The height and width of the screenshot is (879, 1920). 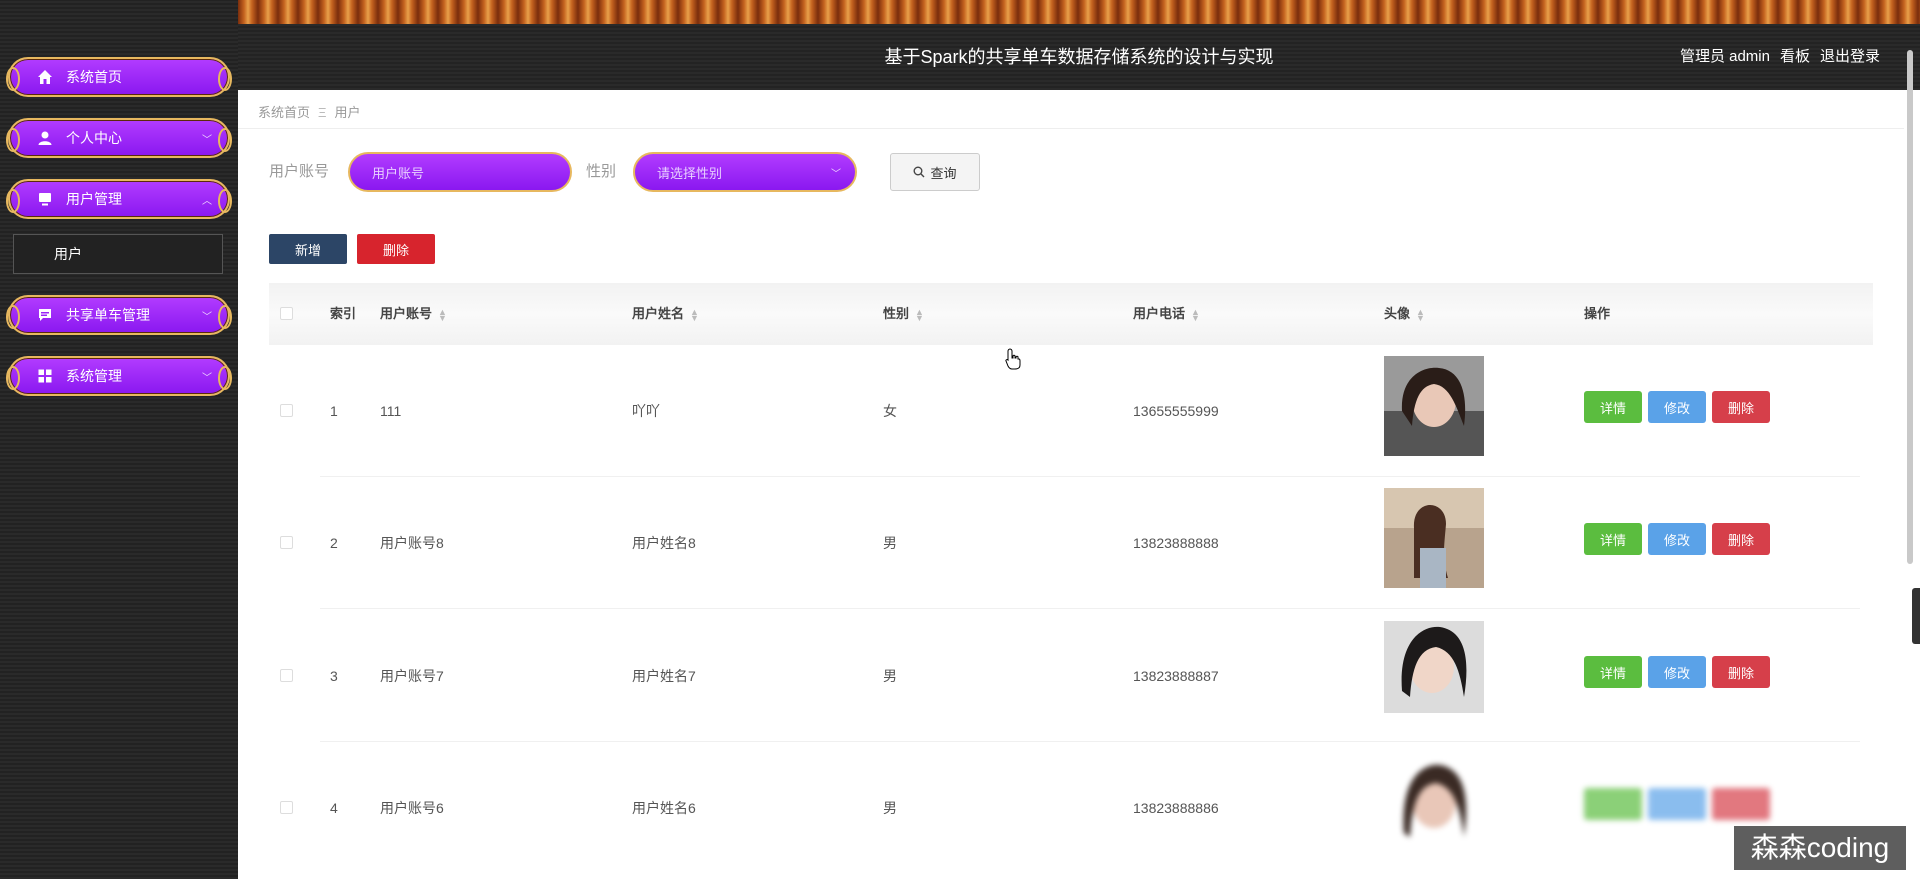 What do you see at coordinates (1071, 314) in the screenshot?
I see `table-header: 索引 用户账号 ▲ ▼ 用户姓名 ▲ ▼ 性别 ▲ ▼ 用户电话 ▲ ▼ 头像 ▲ ▼ 操作` at bounding box center [1071, 314].